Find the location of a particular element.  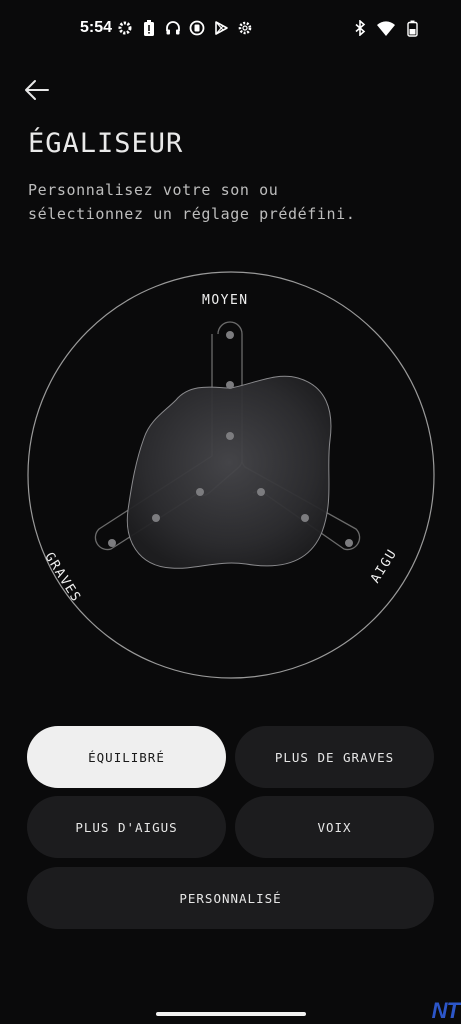

system-icons is located at coordinates (386, 28).